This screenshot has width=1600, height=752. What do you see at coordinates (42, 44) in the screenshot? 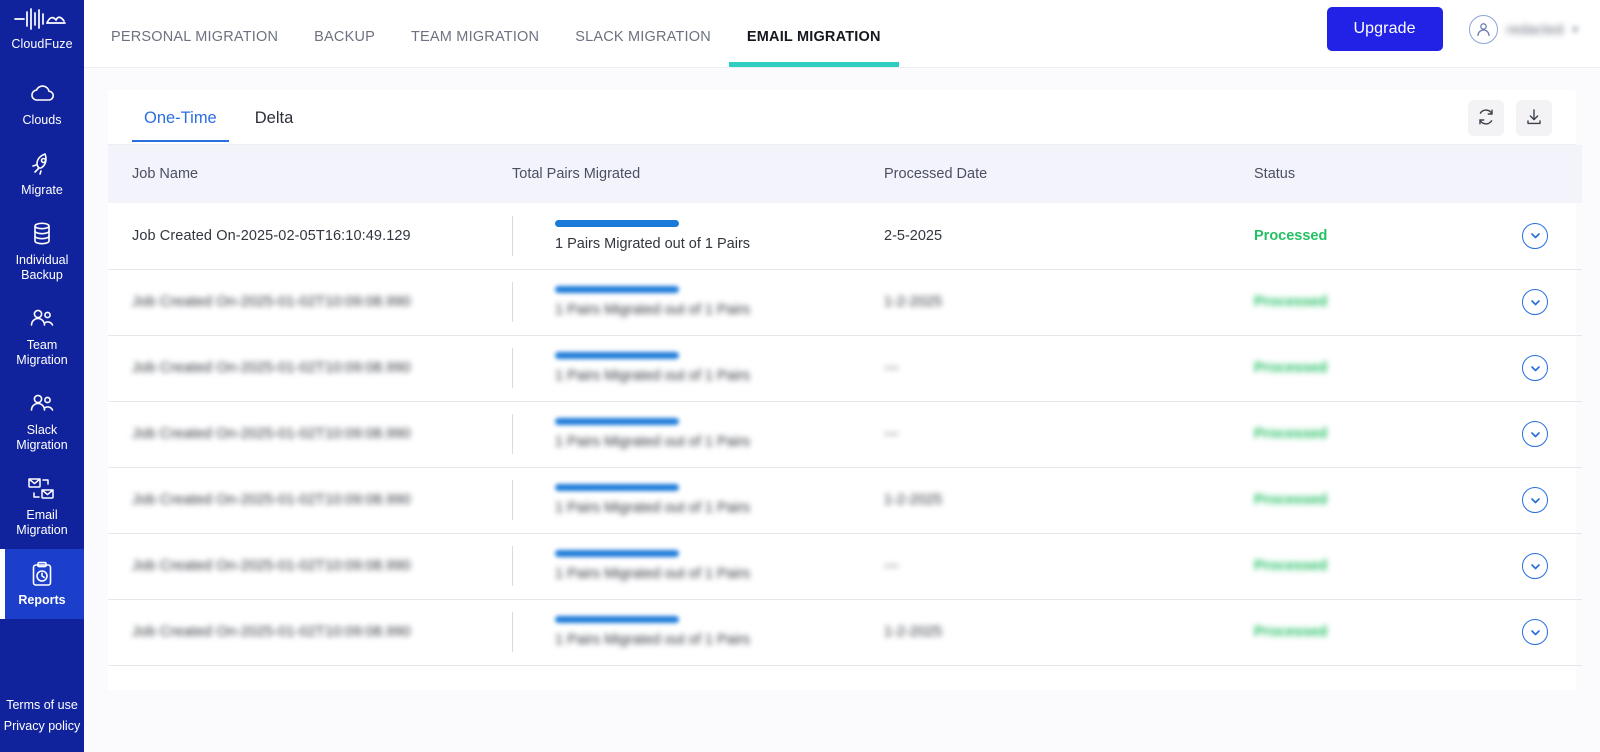
I see `brand-name: CloudFuze` at bounding box center [42, 44].